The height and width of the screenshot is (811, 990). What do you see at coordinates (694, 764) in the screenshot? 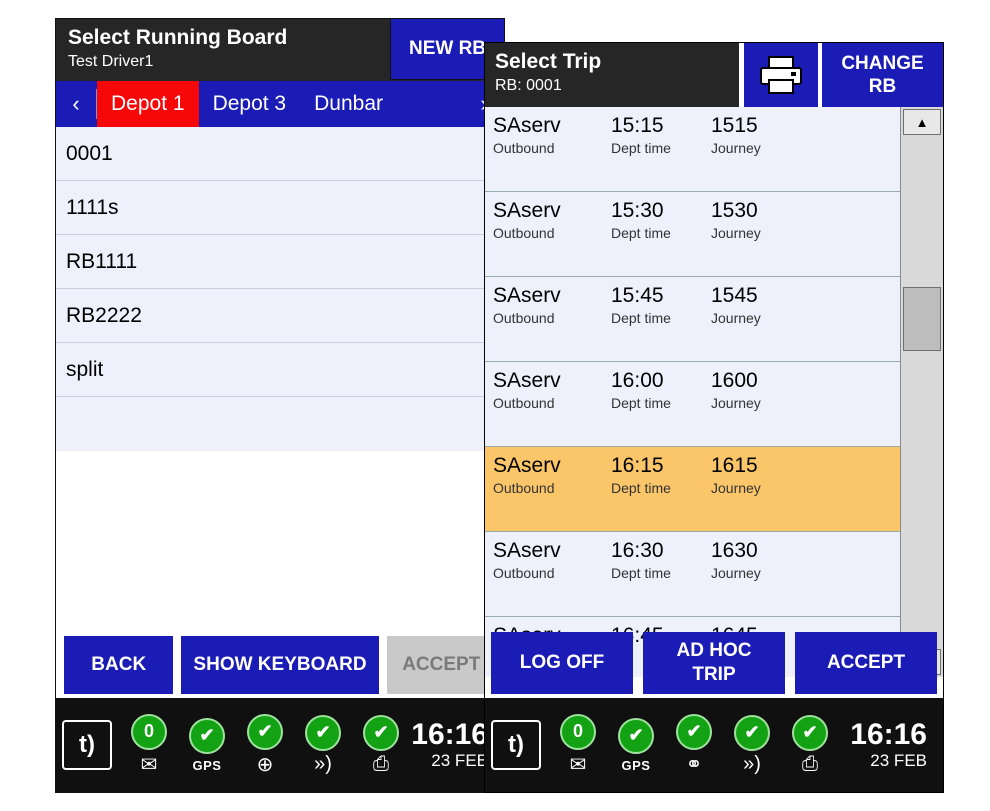
I see `globe-icon: ⚭` at bounding box center [694, 764].